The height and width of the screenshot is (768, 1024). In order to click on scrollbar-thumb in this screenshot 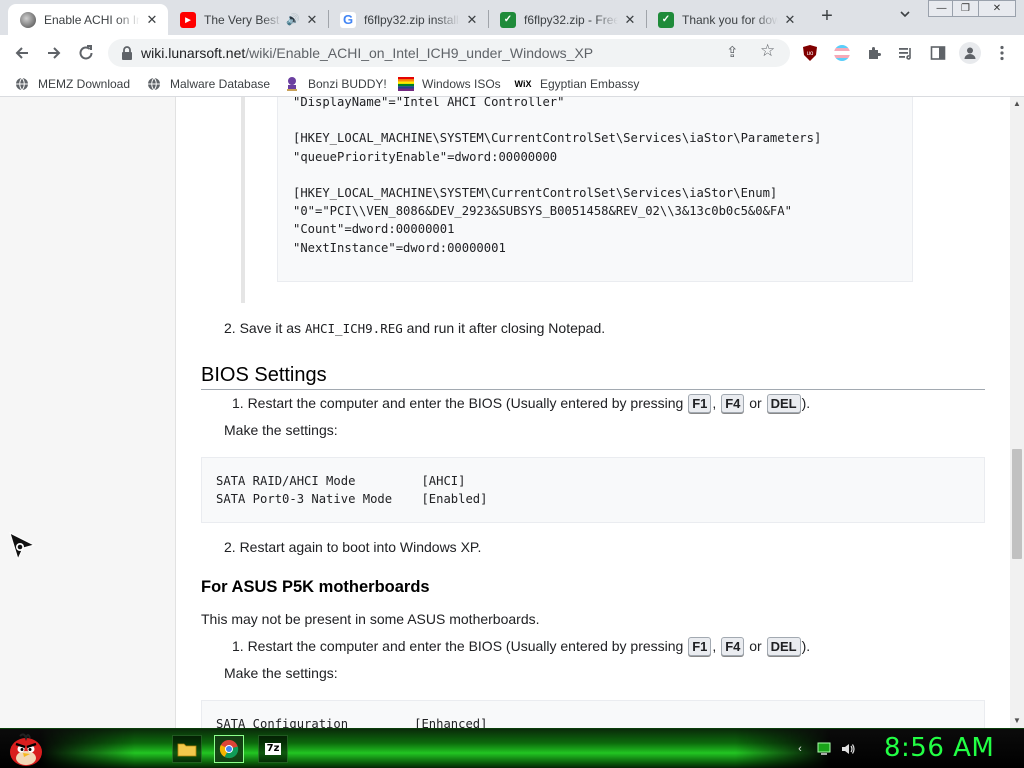, I will do `click(1017, 504)`.